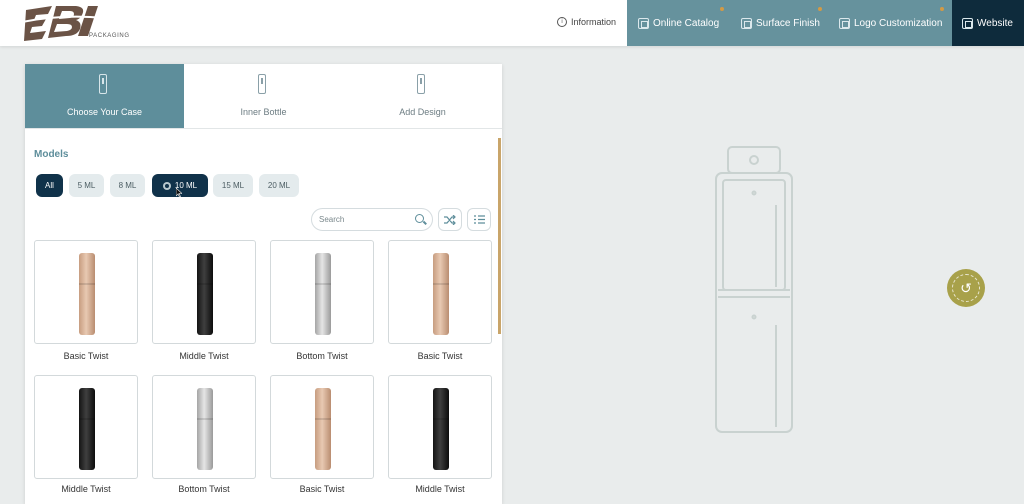 Image resolution: width=1024 pixels, height=504 pixels. I want to click on filter-label: 20 ML, so click(279, 185).